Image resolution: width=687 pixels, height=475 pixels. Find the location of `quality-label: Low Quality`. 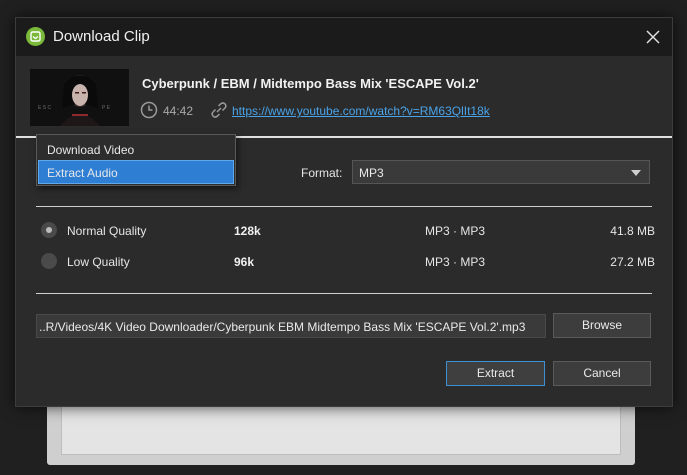

quality-label: Low Quality is located at coordinates (98, 262).